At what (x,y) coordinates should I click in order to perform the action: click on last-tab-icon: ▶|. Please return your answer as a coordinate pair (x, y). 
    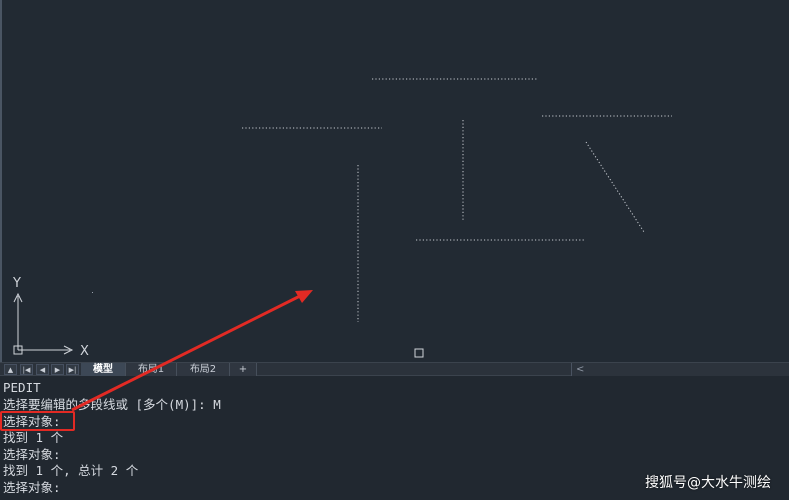
    Looking at the image, I should click on (72, 369).